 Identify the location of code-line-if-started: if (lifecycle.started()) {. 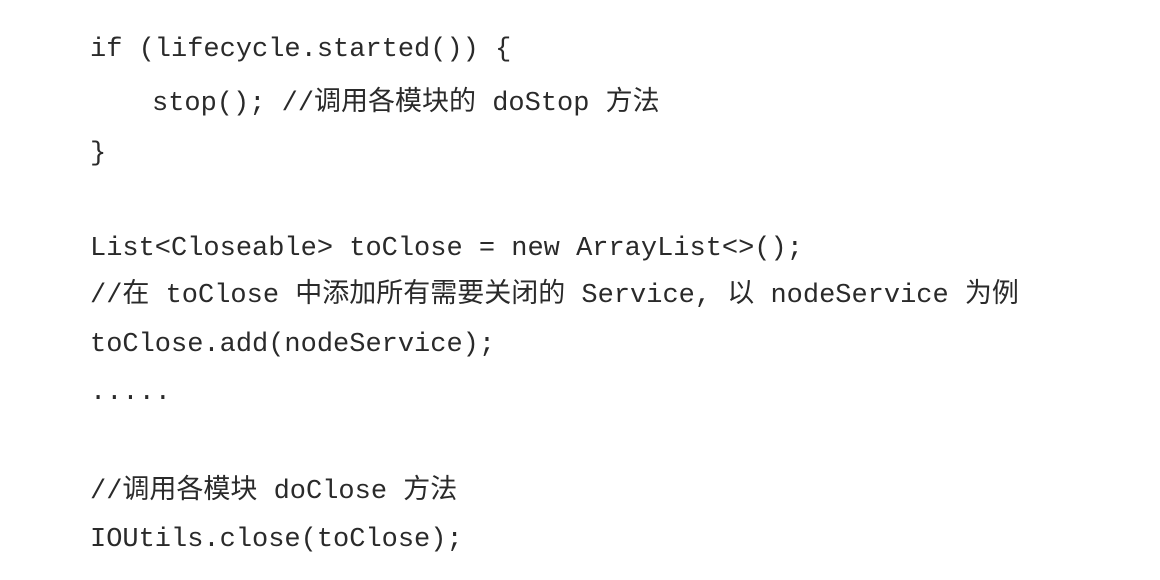
(301, 50).